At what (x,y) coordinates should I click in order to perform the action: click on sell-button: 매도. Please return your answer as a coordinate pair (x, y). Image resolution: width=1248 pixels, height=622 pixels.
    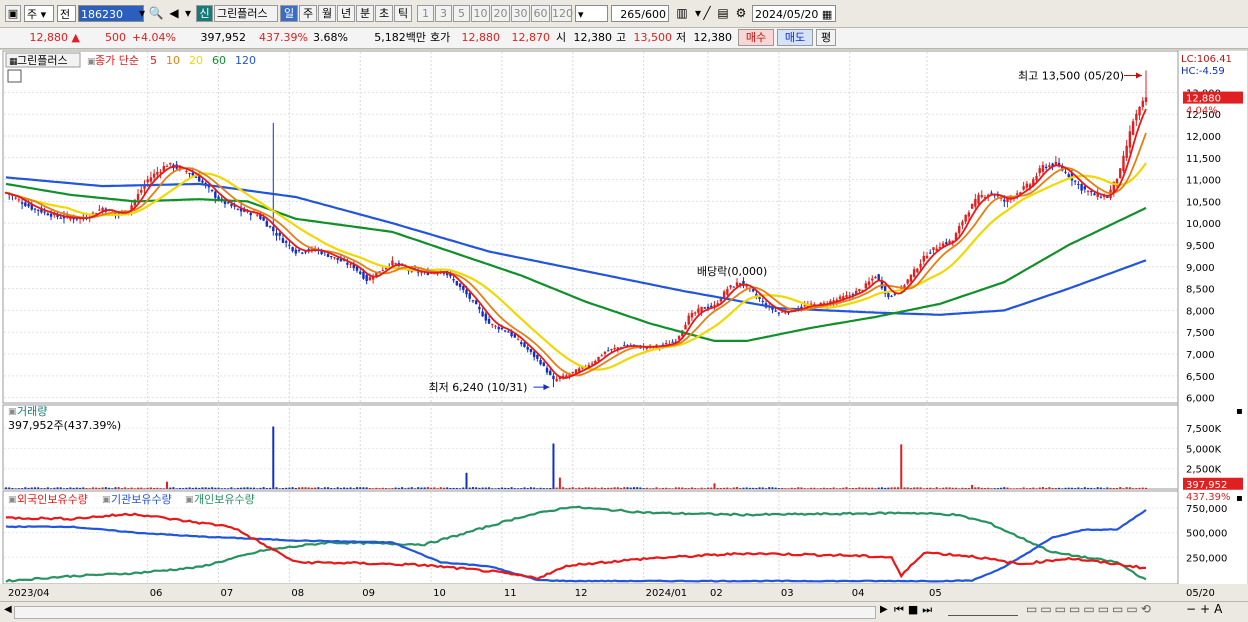
    Looking at the image, I should click on (795, 37).